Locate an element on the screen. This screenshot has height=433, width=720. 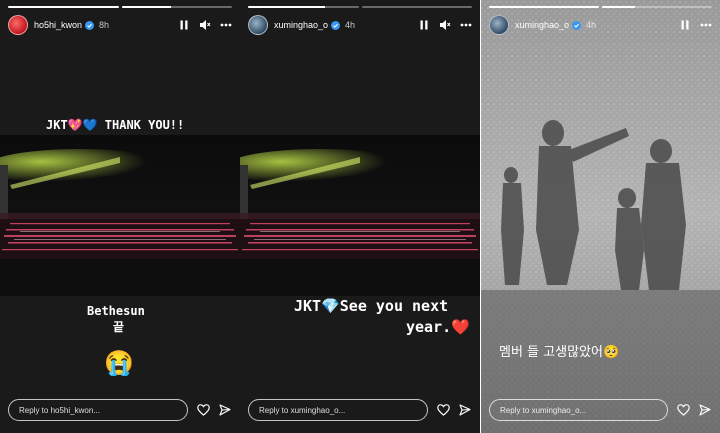
story-caption-line1: Bethesun is located at coordinates (116, 311).